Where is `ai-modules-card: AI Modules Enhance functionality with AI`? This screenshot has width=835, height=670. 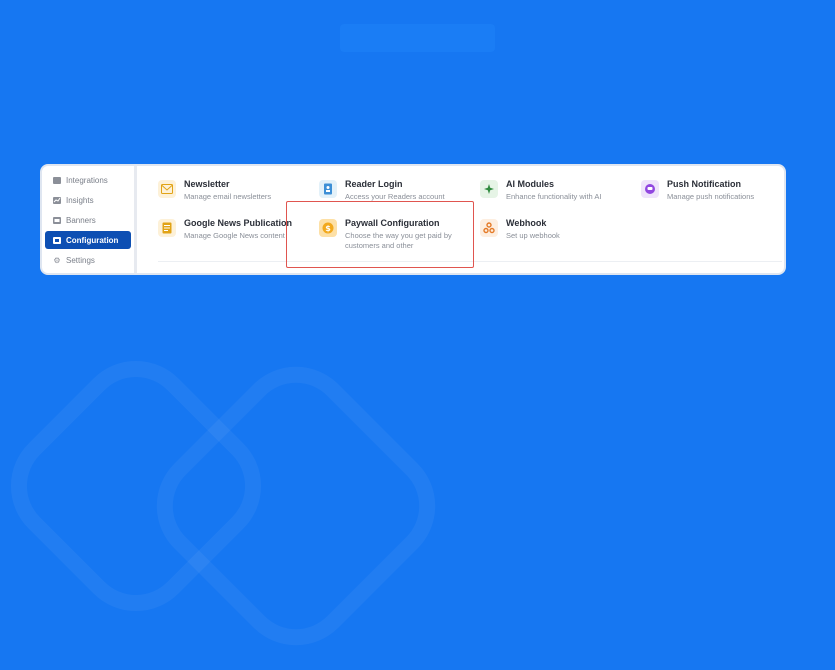 ai-modules-card: AI Modules Enhance functionality with AI is located at coordinates (559, 190).